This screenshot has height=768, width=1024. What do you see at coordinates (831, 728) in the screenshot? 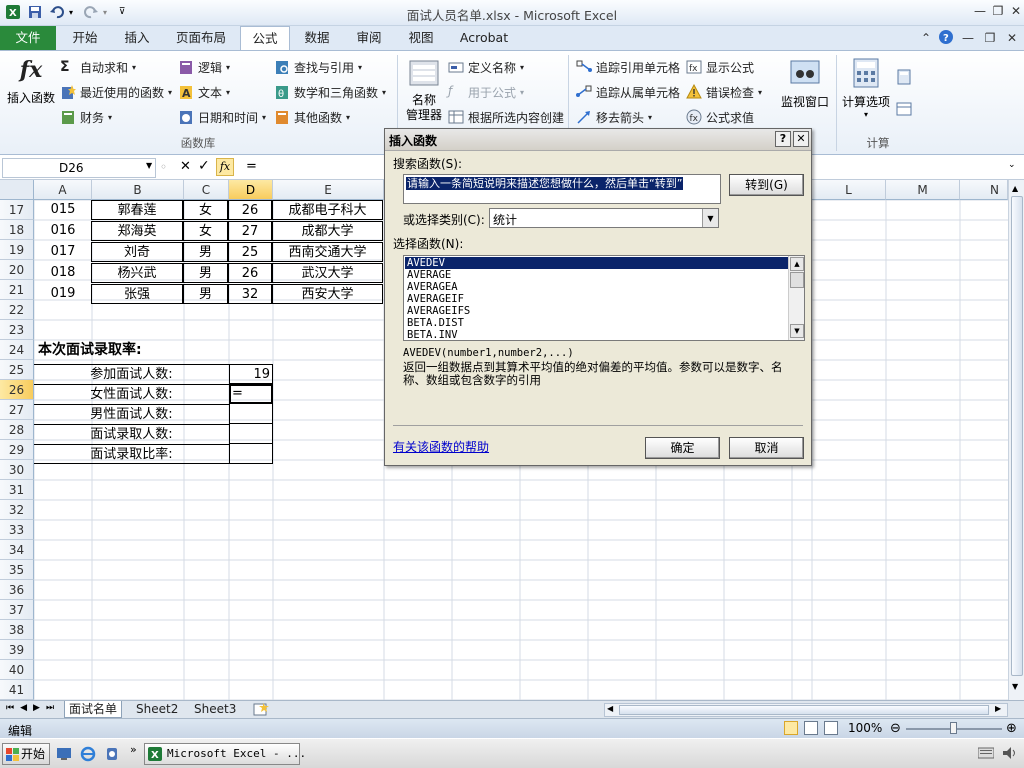
I see `page-break-view-icon` at bounding box center [831, 728].